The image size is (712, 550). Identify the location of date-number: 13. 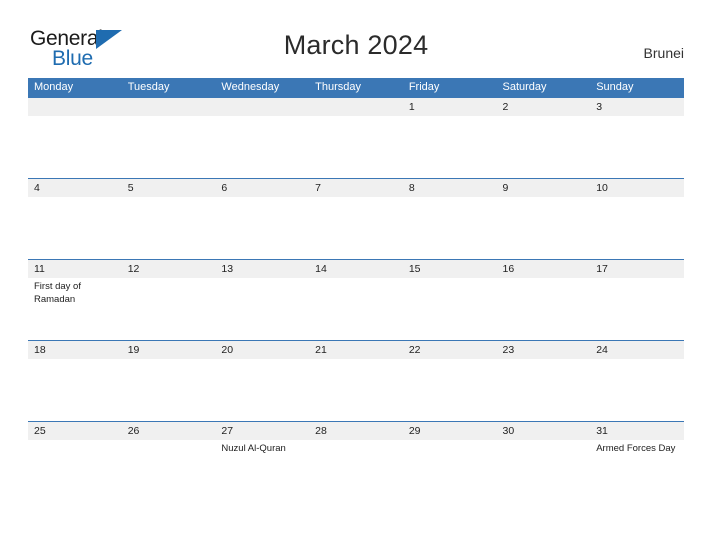
(262, 269).